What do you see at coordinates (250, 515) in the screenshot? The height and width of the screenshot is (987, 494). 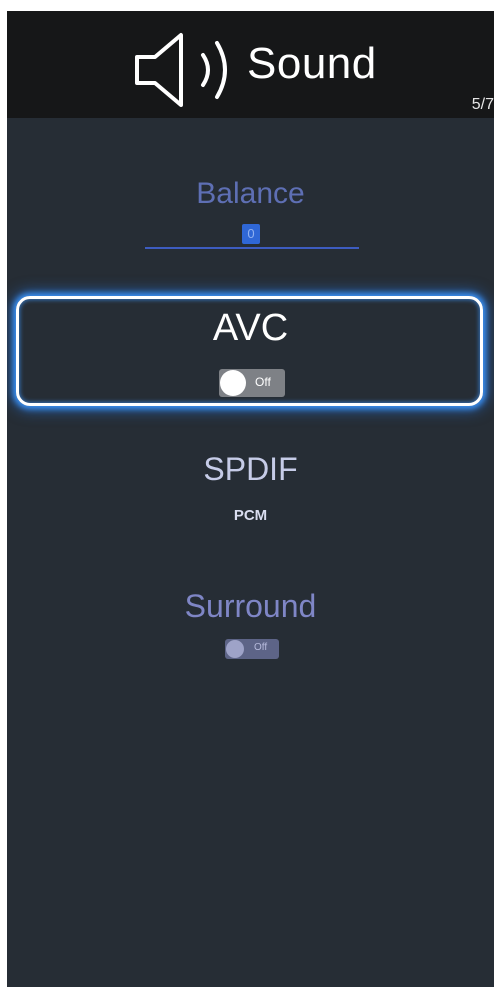 I see `spdif-value: PCM` at bounding box center [250, 515].